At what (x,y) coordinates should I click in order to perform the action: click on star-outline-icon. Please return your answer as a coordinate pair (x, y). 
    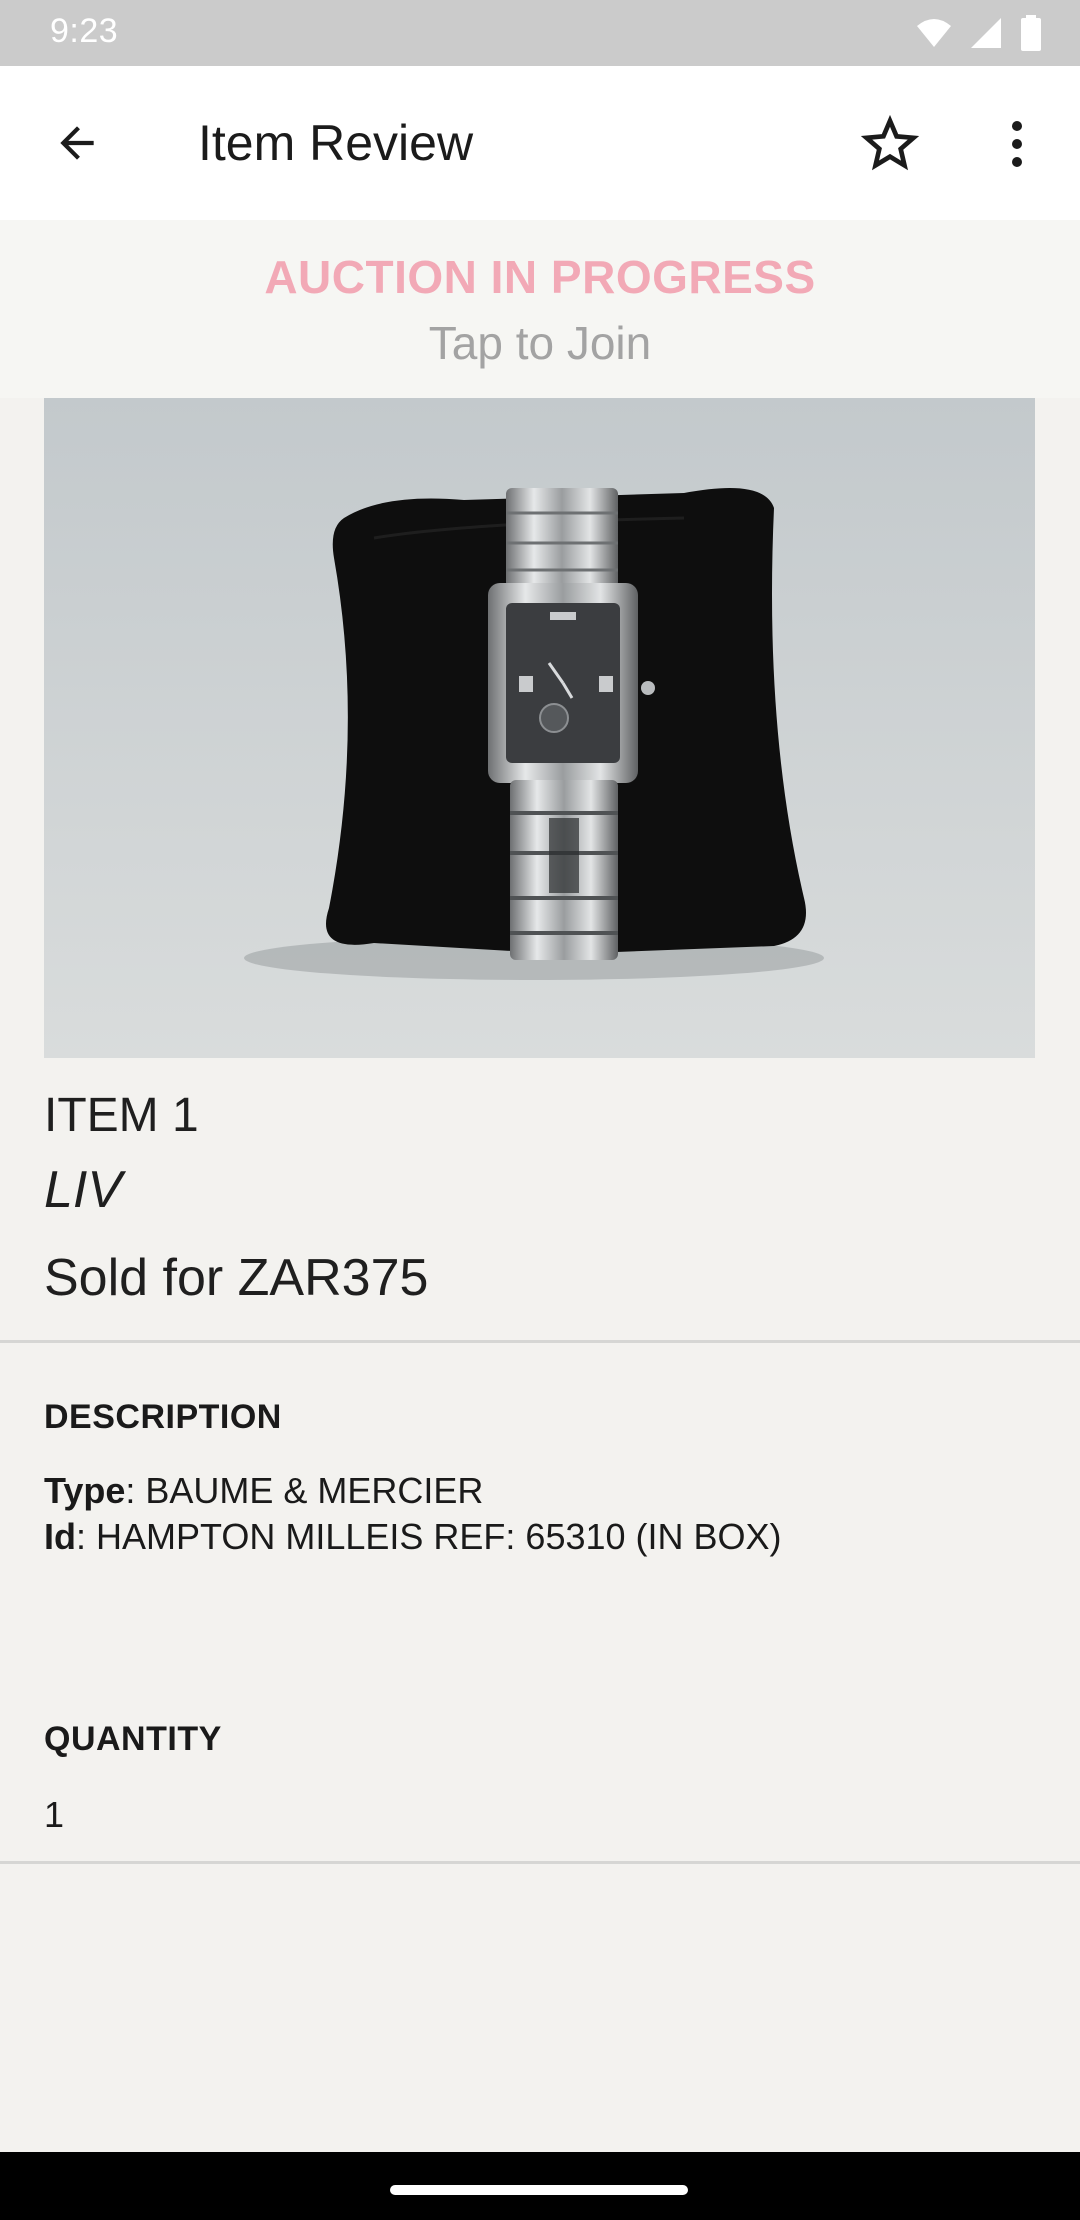
    Looking at the image, I should click on (890, 142).